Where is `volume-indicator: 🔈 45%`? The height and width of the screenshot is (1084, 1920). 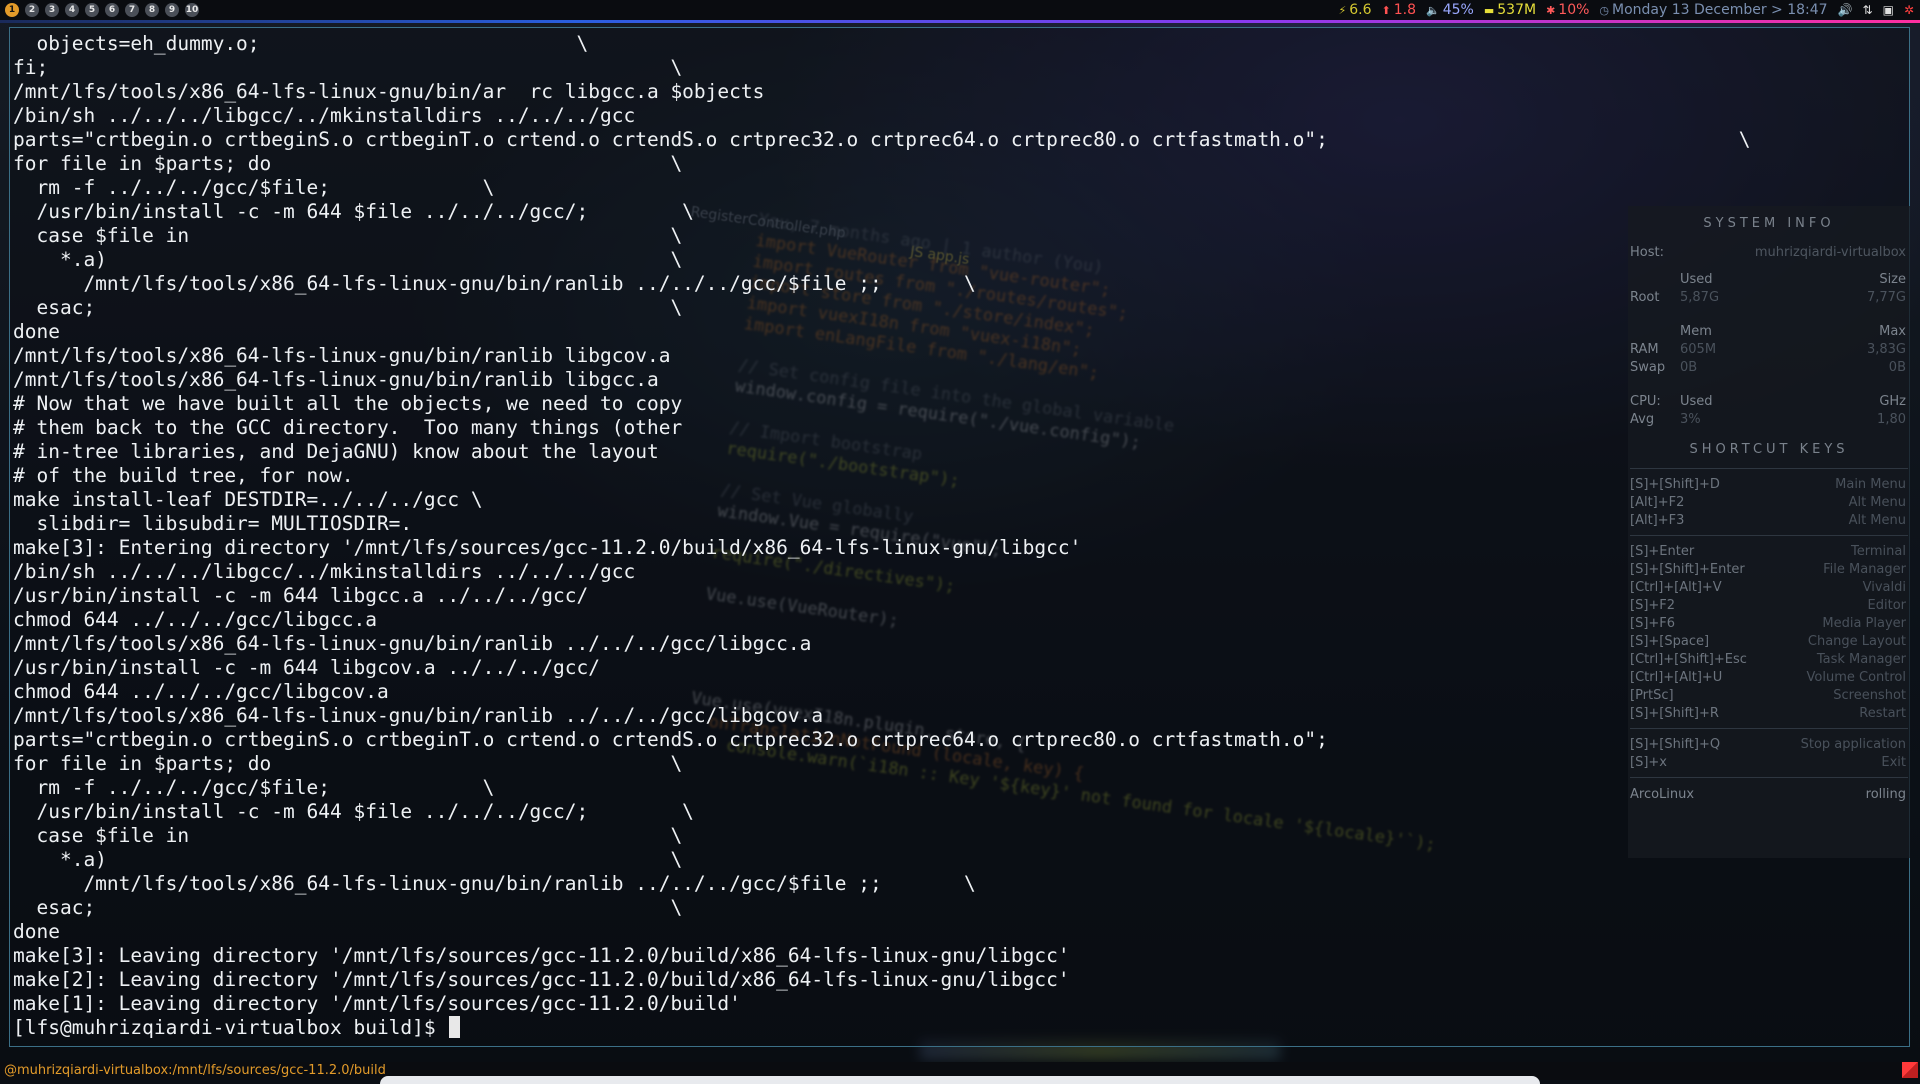
volume-indicator: 🔈 45% is located at coordinates (1450, 10).